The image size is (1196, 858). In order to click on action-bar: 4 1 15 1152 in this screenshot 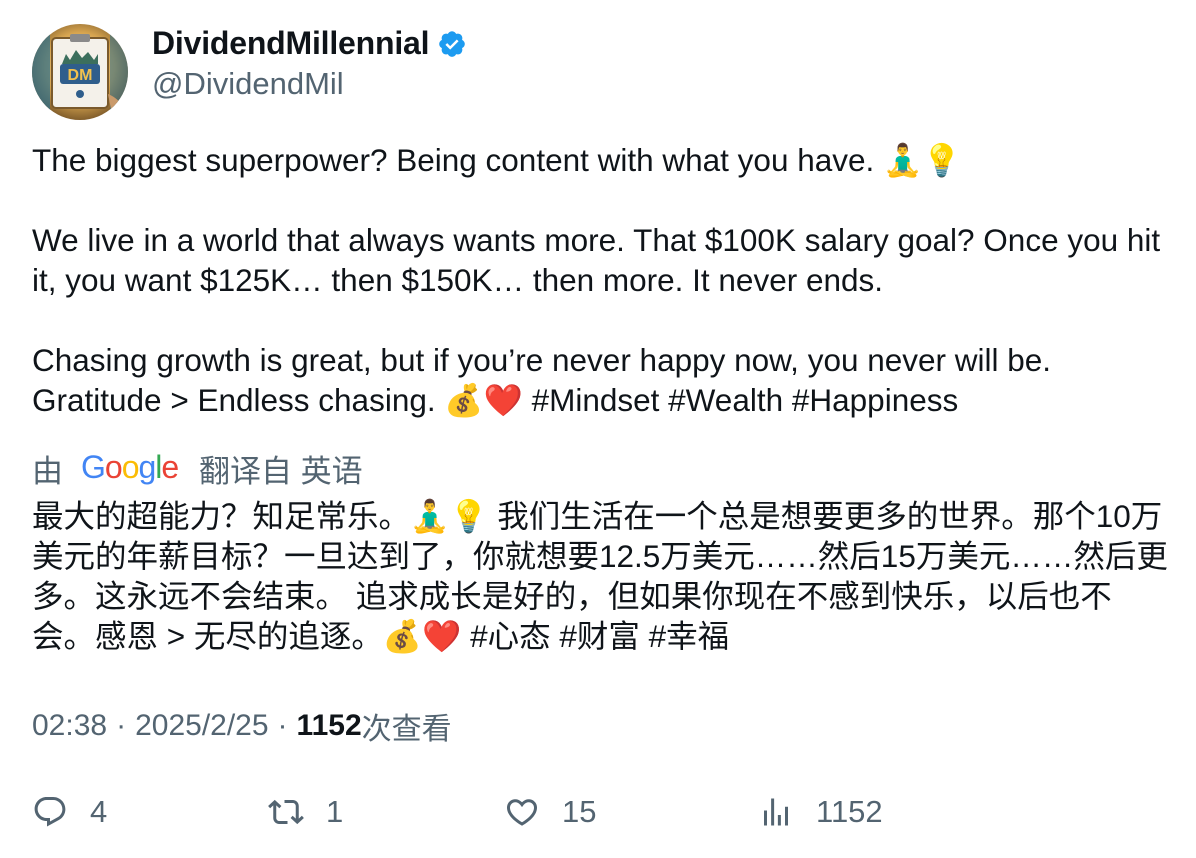, I will do `click(602, 812)`.